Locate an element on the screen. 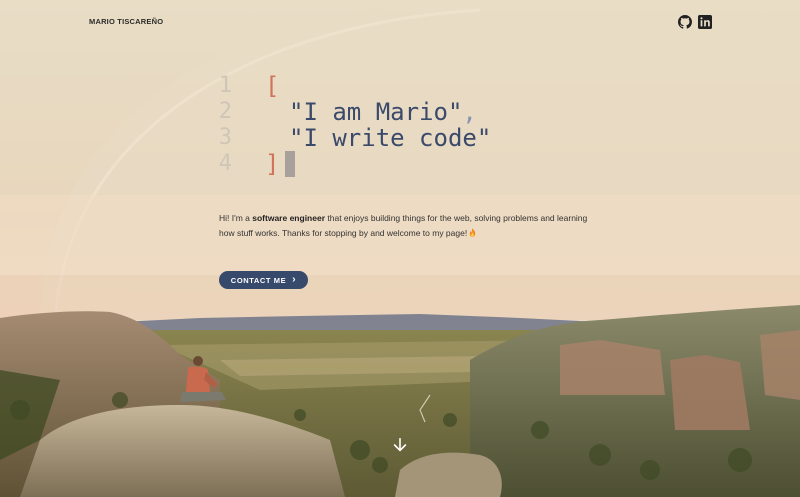 The width and height of the screenshot is (800, 497). line-number: 3 is located at coordinates (225, 137).